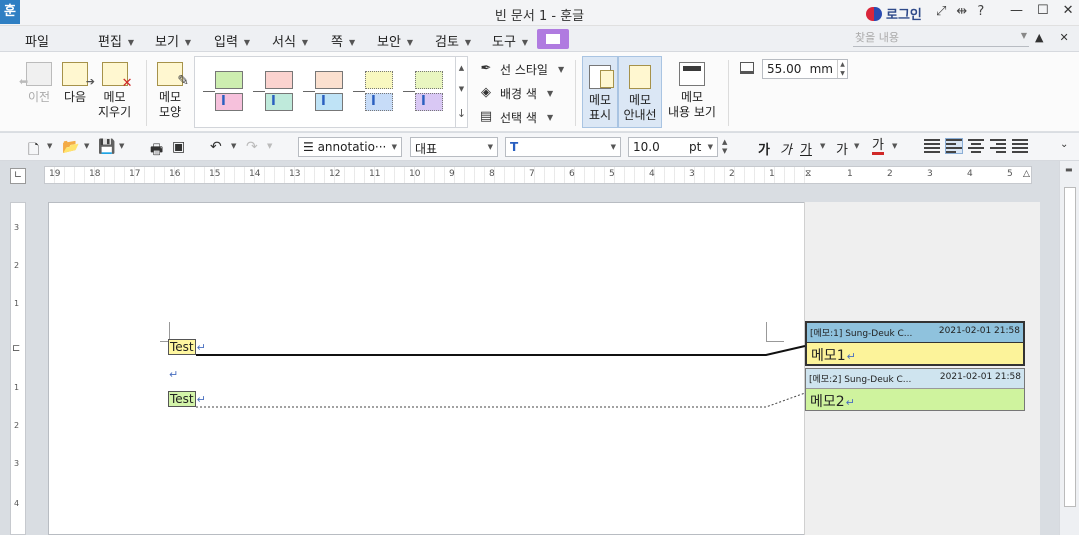 The height and width of the screenshot is (535, 1079). I want to click on bold-button: 가, so click(764, 148).